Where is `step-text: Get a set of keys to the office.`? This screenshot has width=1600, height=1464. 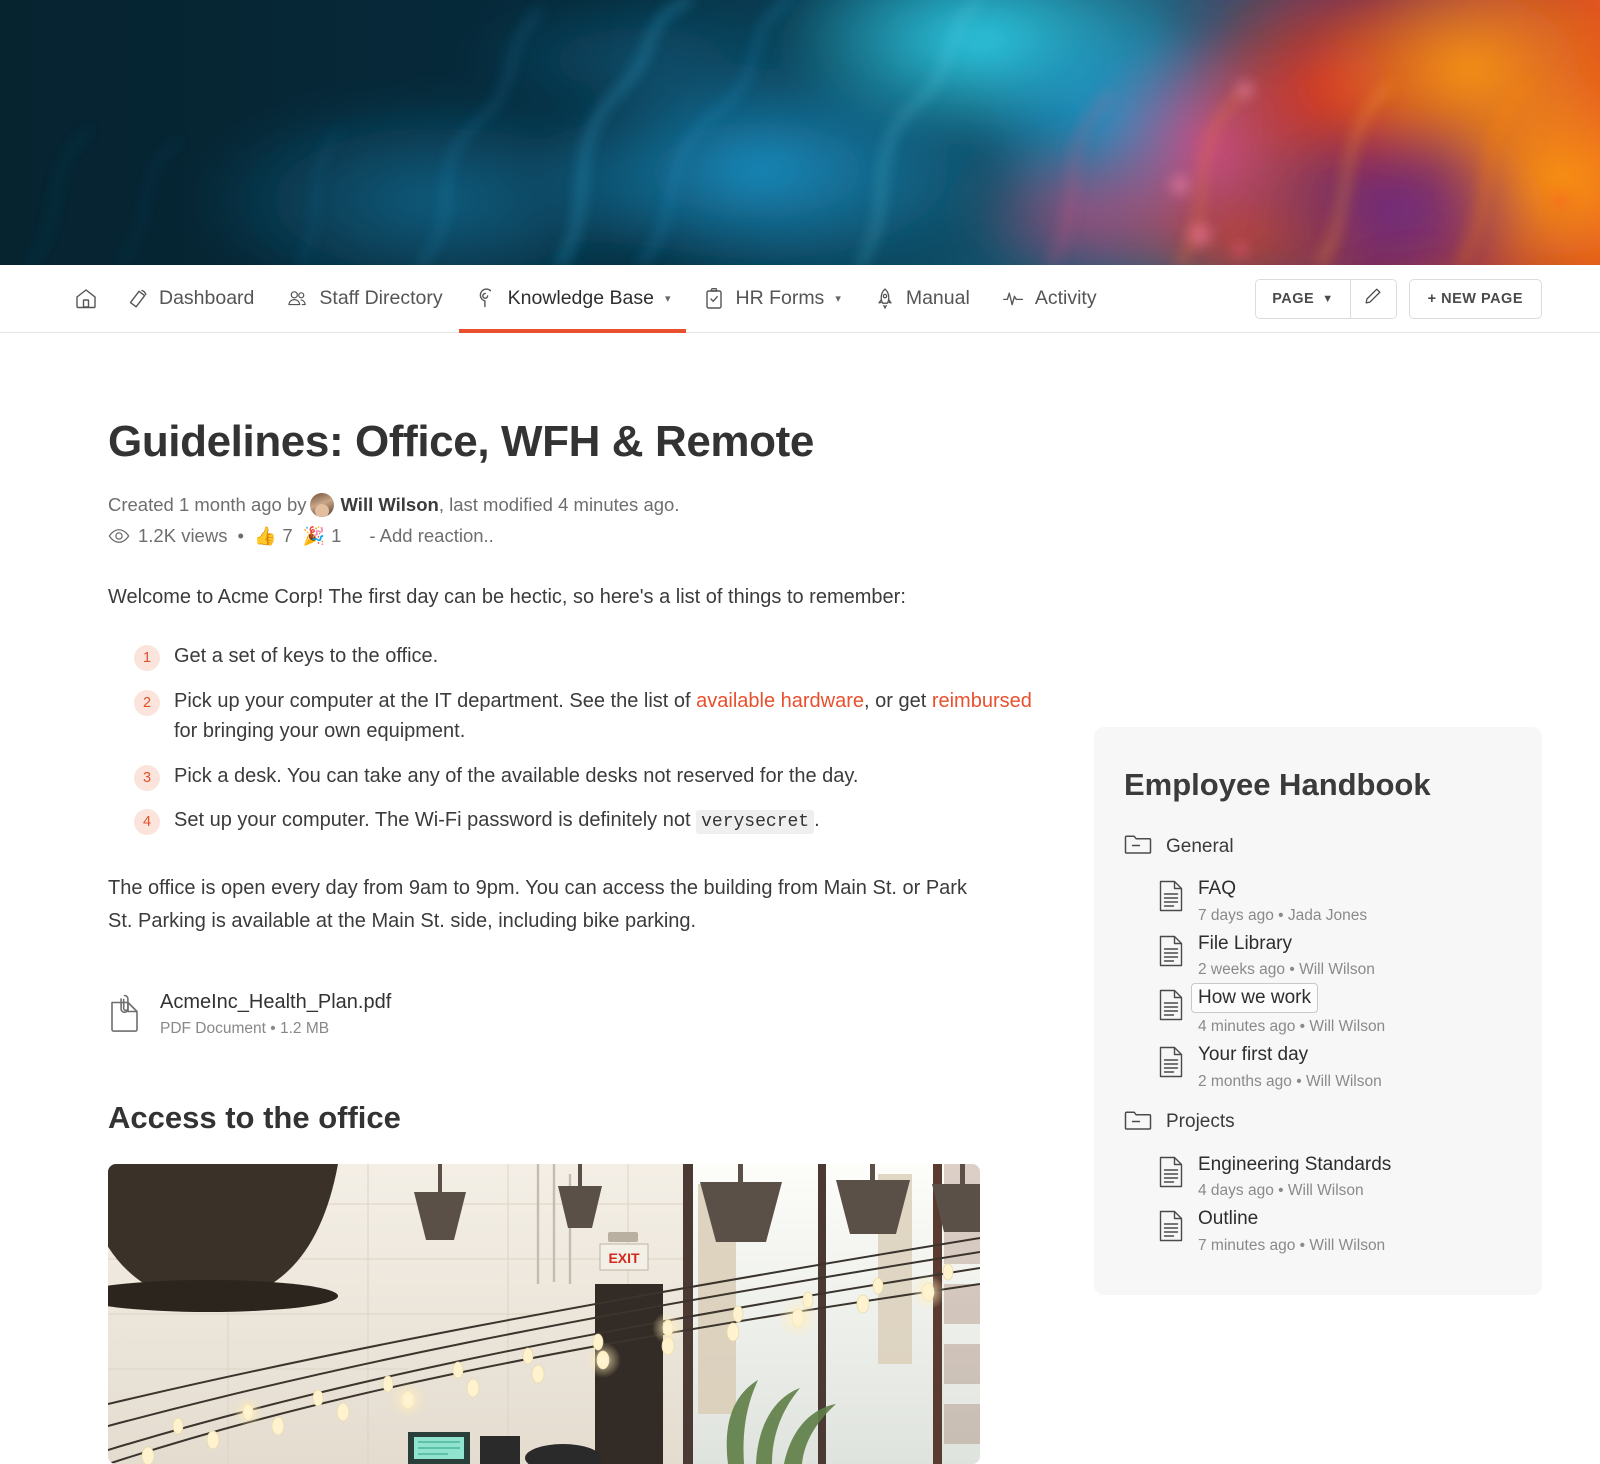
step-text: Get a set of keys to the office. is located at coordinates (306, 656).